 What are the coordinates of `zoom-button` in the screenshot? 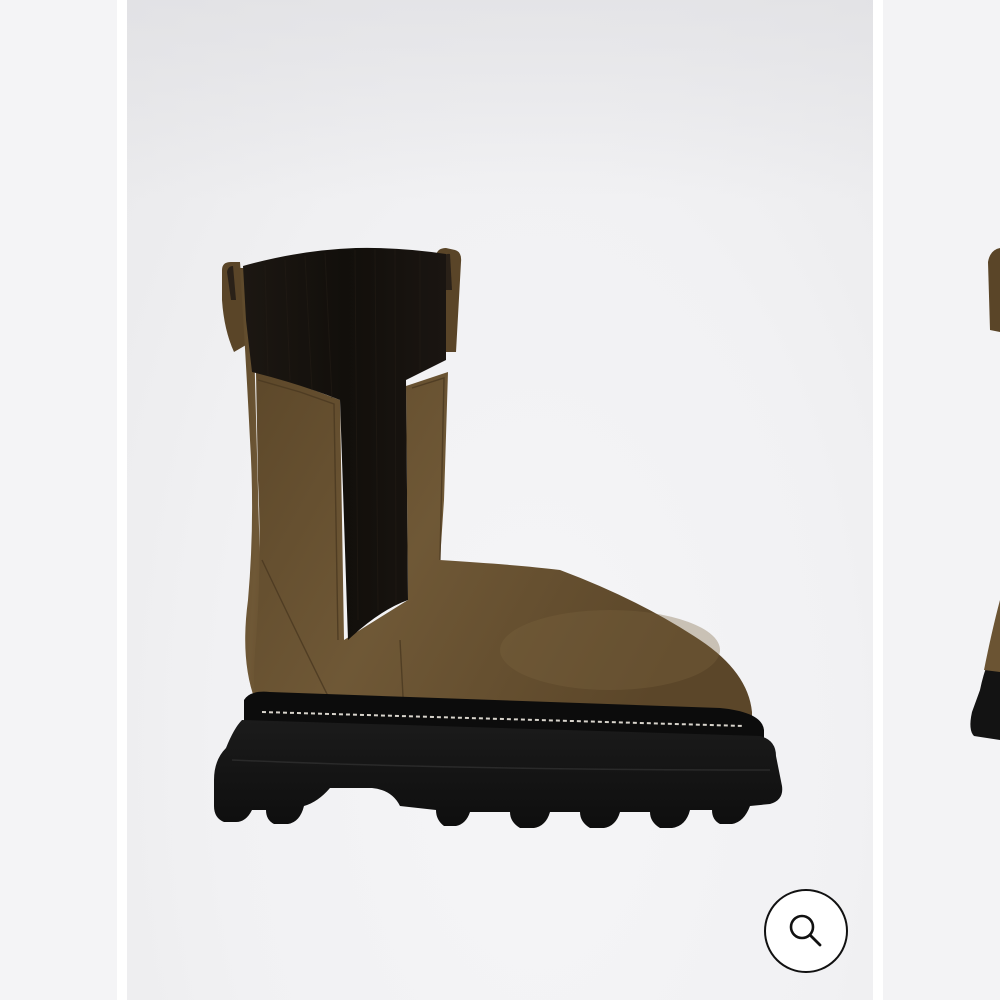 It's located at (806, 931).